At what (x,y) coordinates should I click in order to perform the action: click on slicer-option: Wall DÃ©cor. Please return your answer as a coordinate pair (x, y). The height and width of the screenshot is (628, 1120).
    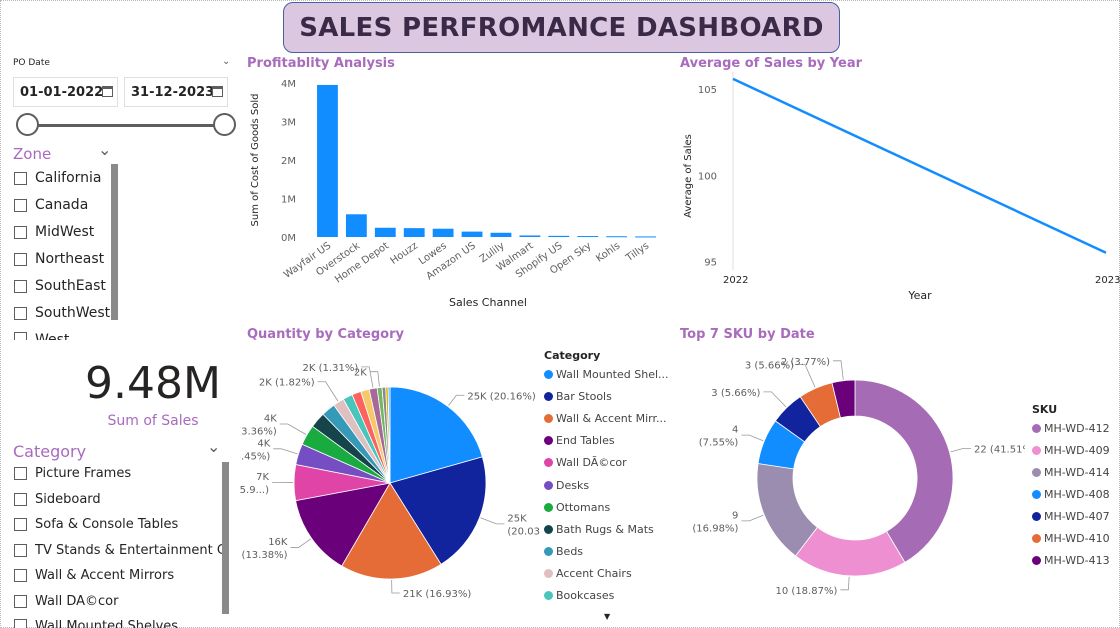
    Looking at the image, I should click on (118, 601).